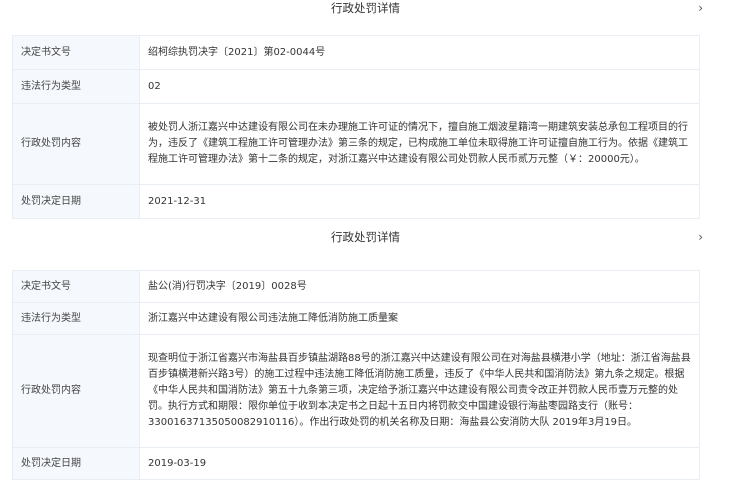 This screenshot has width=731, height=483. What do you see at coordinates (419, 86) in the screenshot?
I see `row-value: 02` at bounding box center [419, 86].